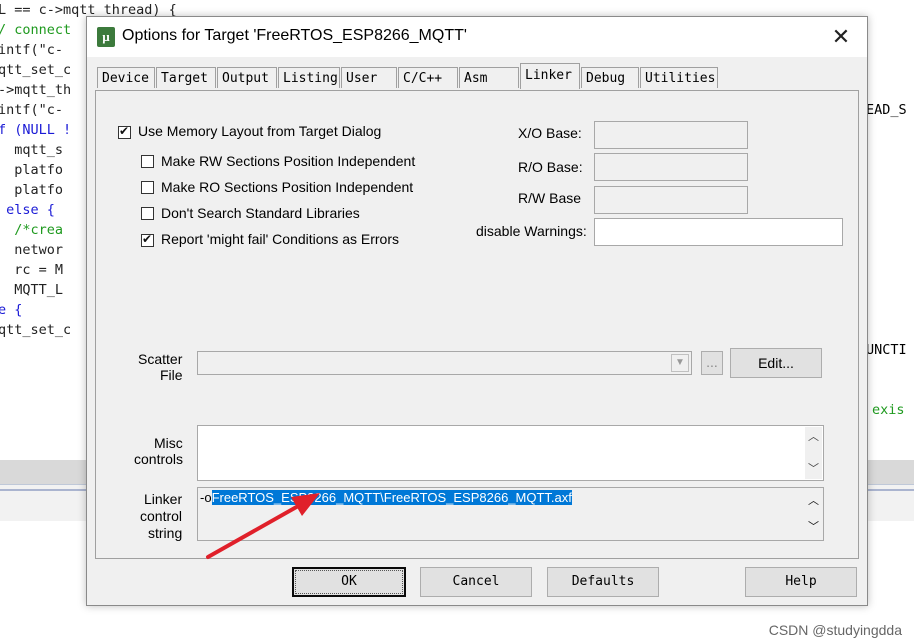 The height and width of the screenshot is (644, 914). Describe the element at coordinates (835, 630) in the screenshot. I see `watermark: CSDN @studyingdda` at that location.